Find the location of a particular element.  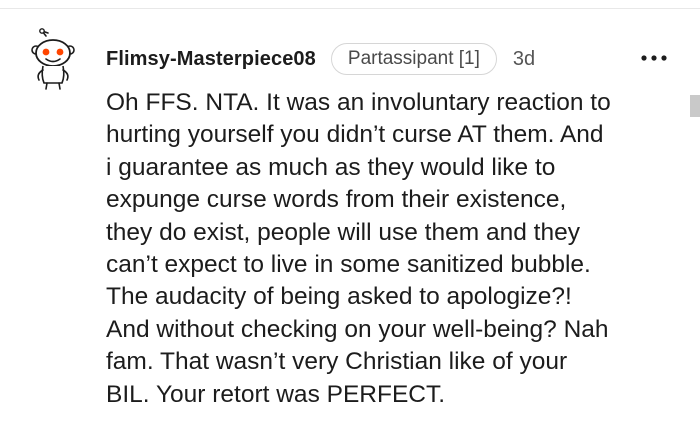

user-flair-badge: Partassipant [1] is located at coordinates (413, 59).